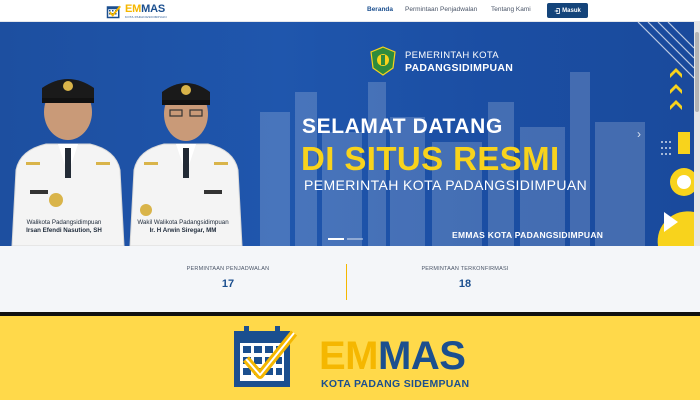 The width and height of the screenshot is (700, 400). I want to click on stat-value: 17, so click(228, 284).